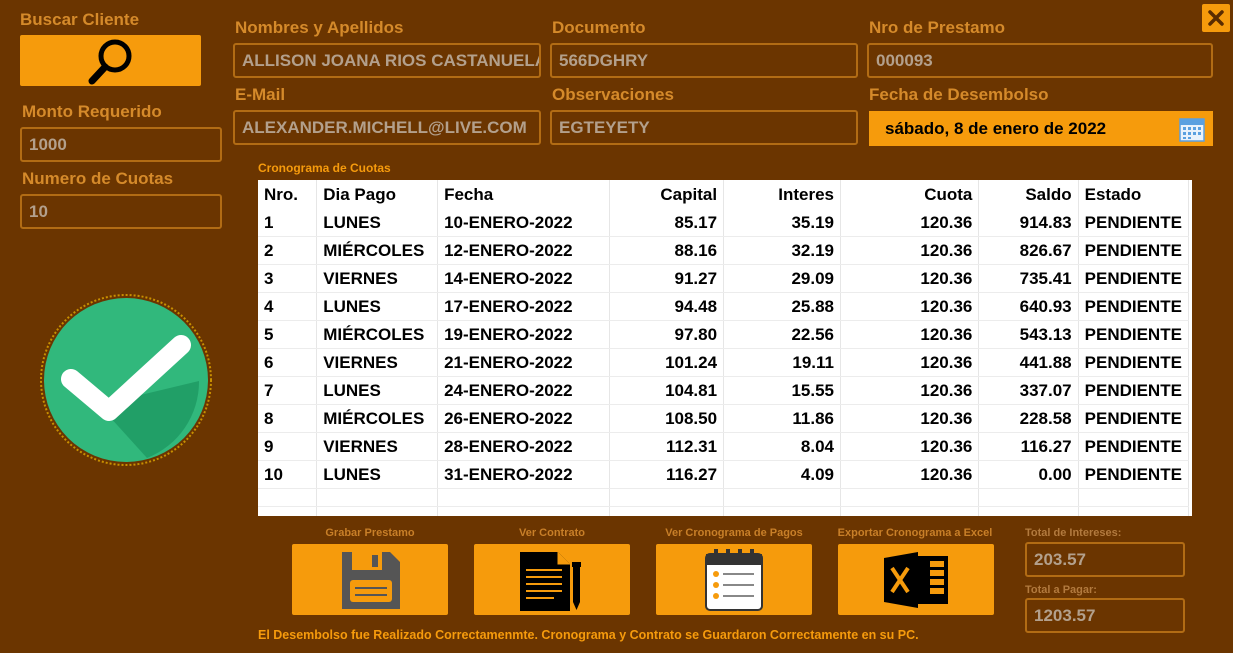  I want to click on observaciones-field: EGTEYETY, so click(704, 127).